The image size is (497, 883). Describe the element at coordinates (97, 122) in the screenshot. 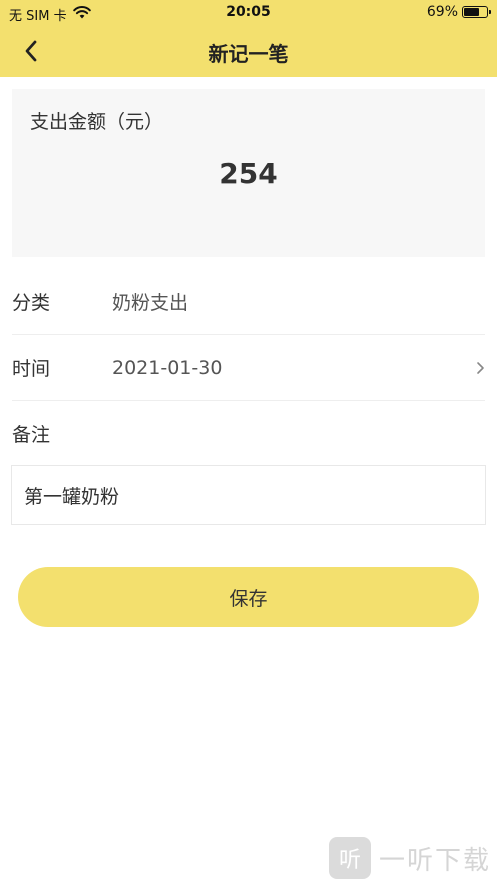

I see `amount-label: 支出金额（元）` at that location.